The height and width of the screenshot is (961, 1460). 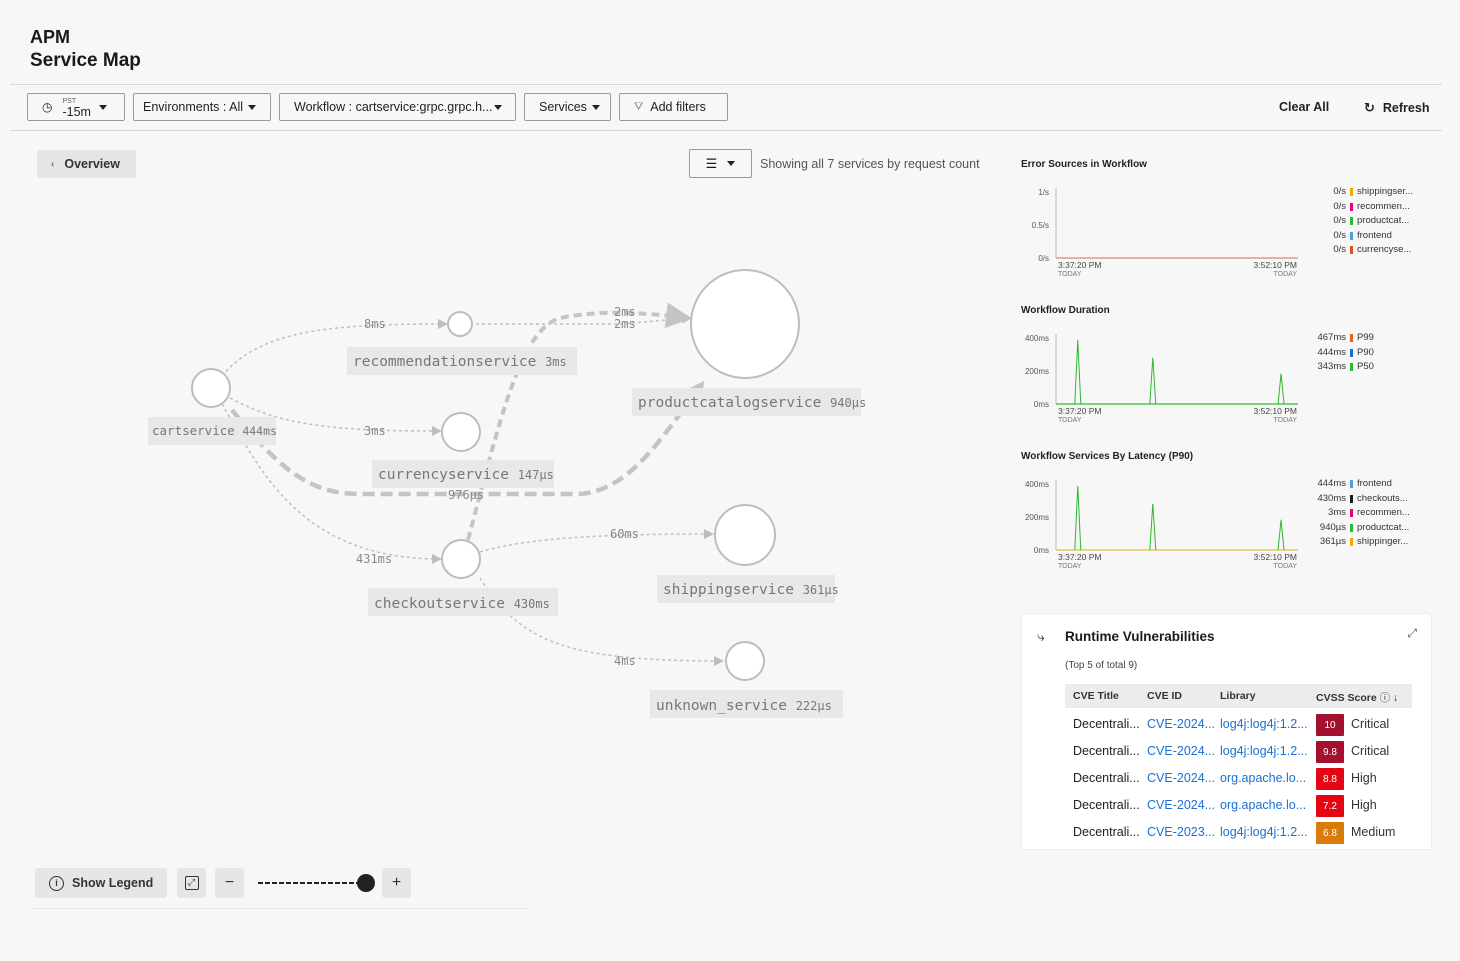 I want to click on node-latency: 222µs, so click(x=814, y=706).